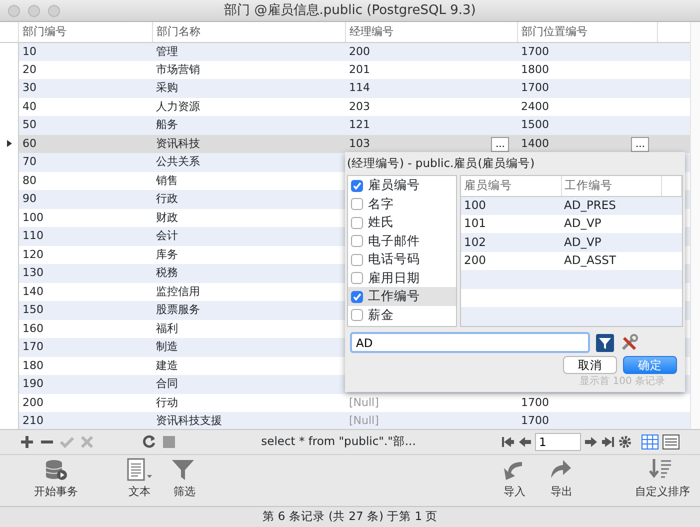  What do you see at coordinates (511, 186) in the screenshot?
I see `column-header: 雇员编号` at bounding box center [511, 186].